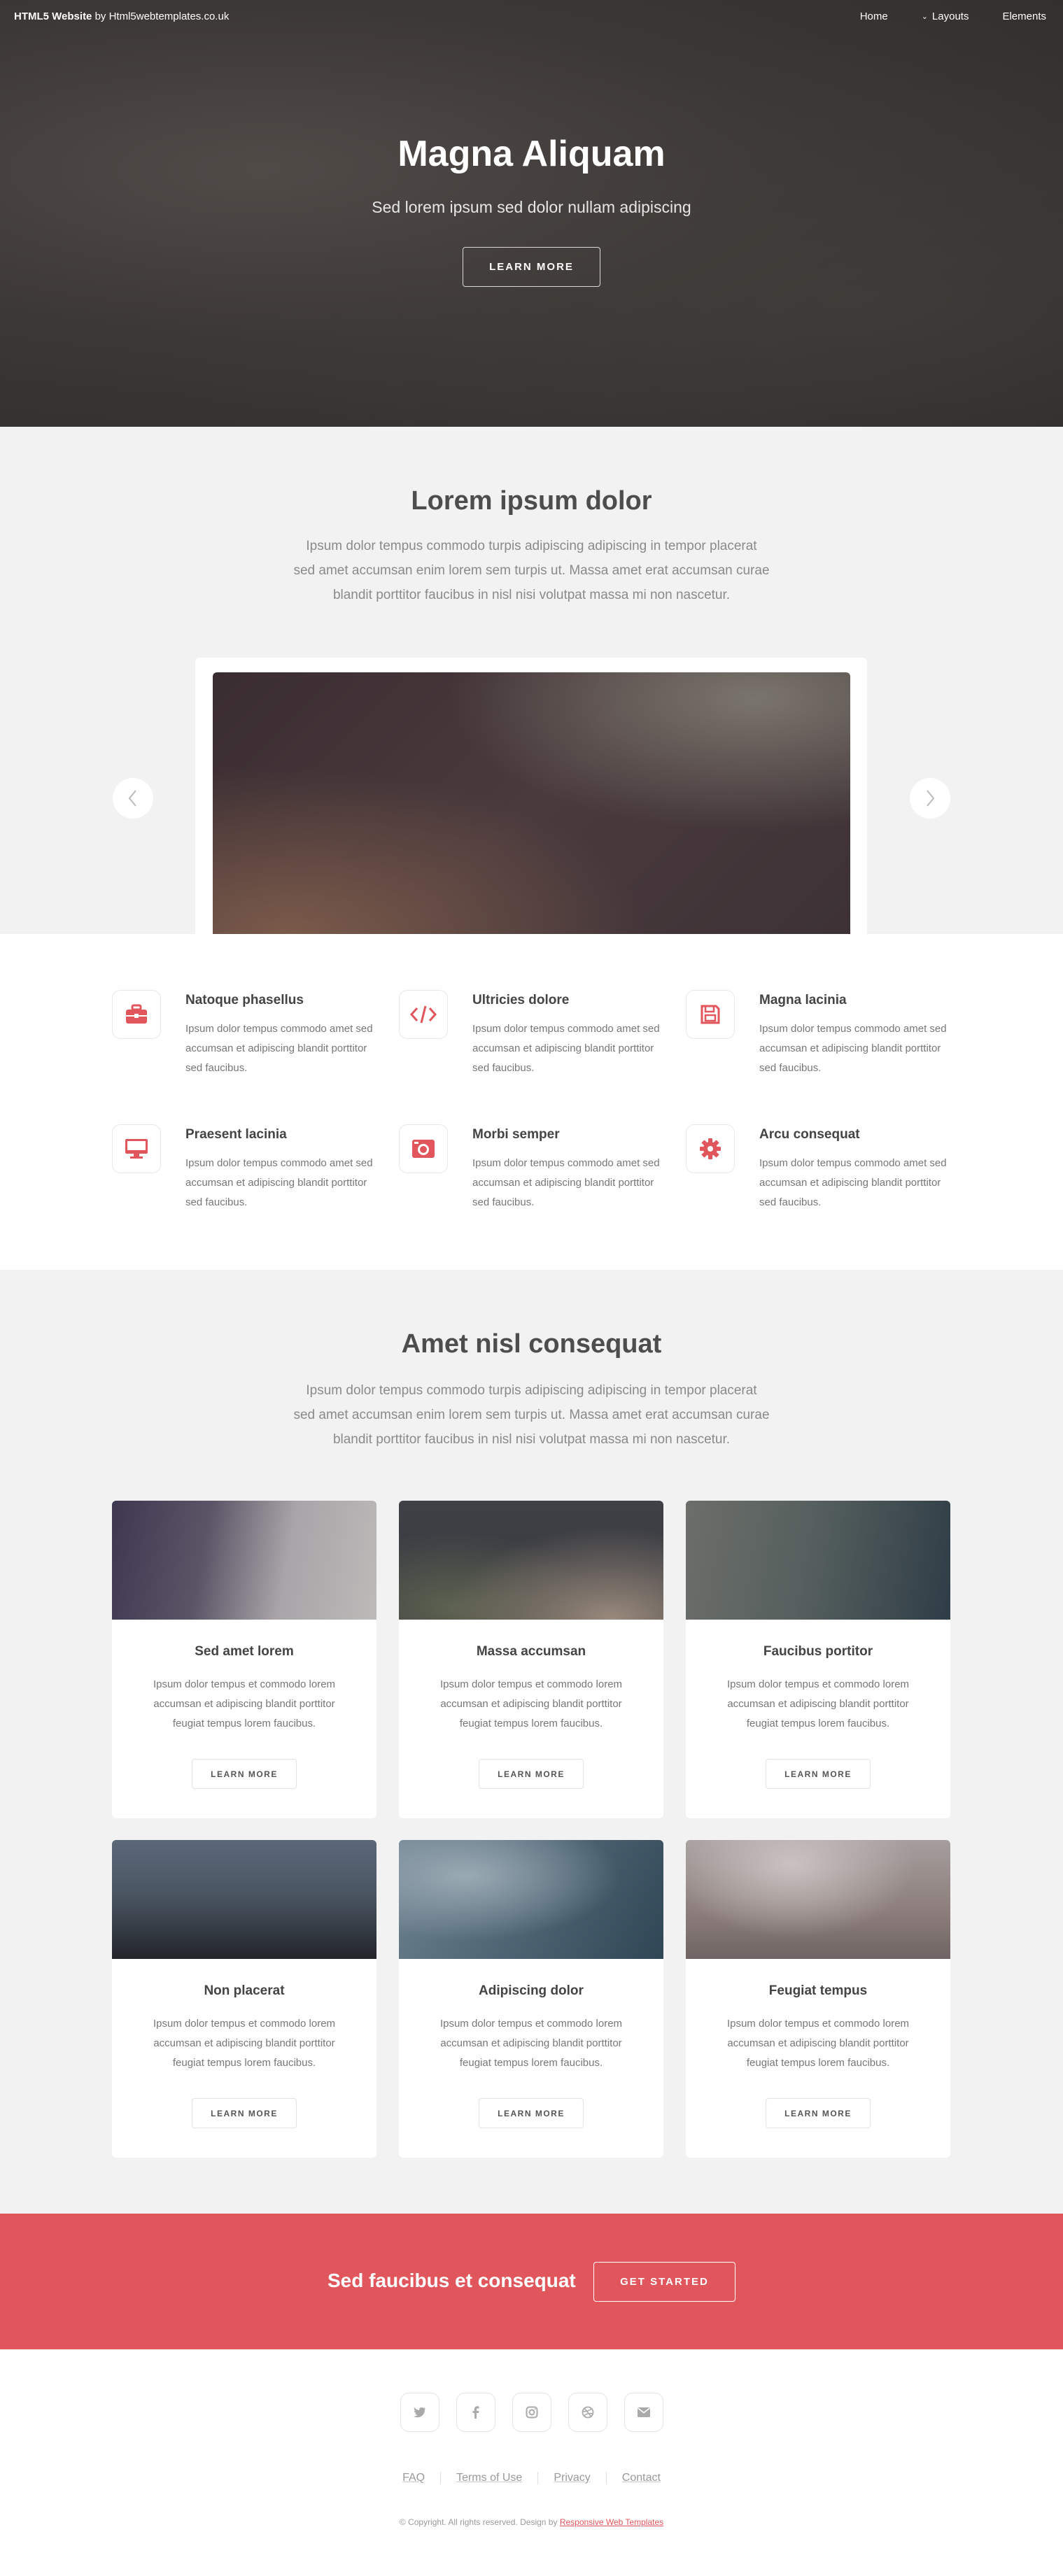  What do you see at coordinates (413, 2478) in the screenshot?
I see `footer-link-faq: FAQ` at bounding box center [413, 2478].